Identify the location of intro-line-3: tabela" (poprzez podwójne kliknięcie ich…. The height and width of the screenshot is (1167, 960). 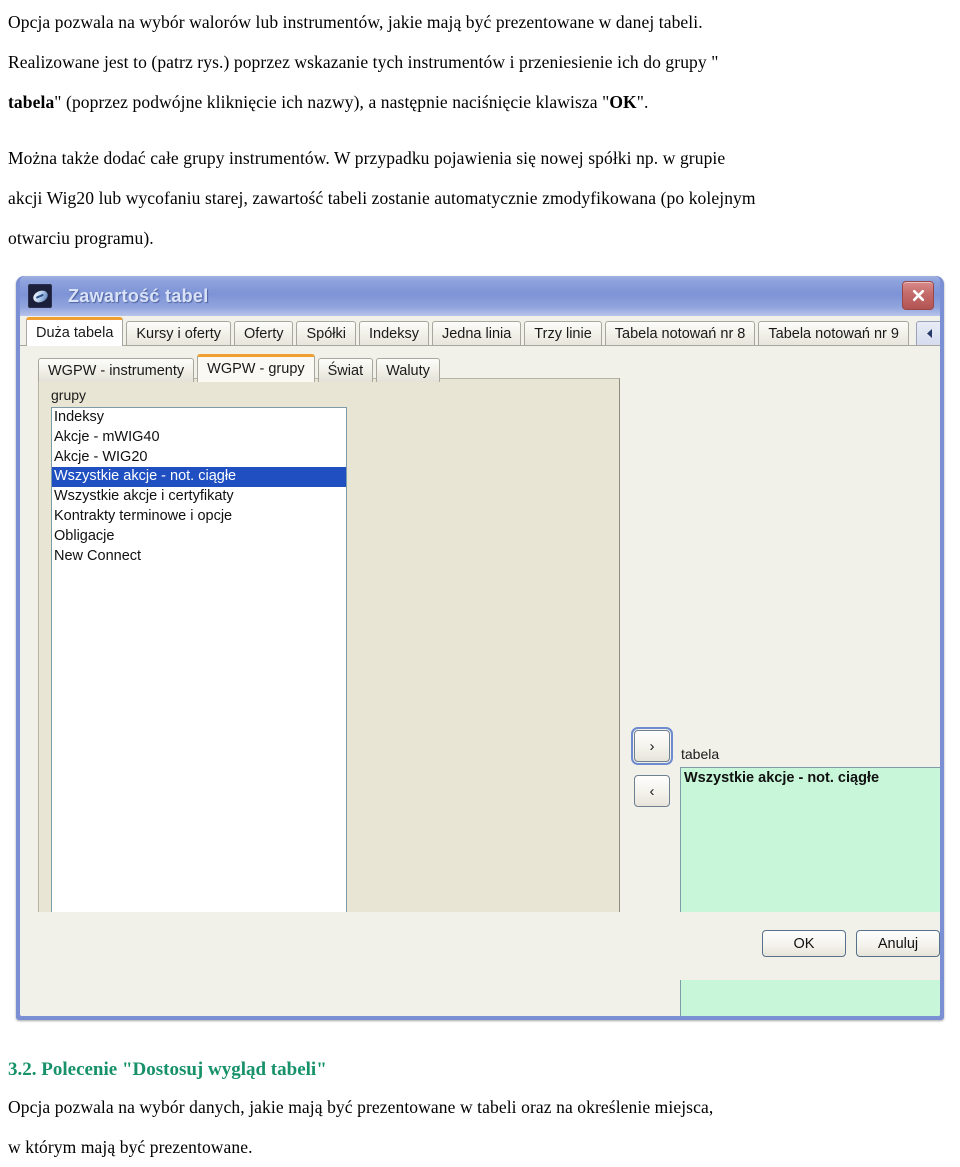
(480, 102).